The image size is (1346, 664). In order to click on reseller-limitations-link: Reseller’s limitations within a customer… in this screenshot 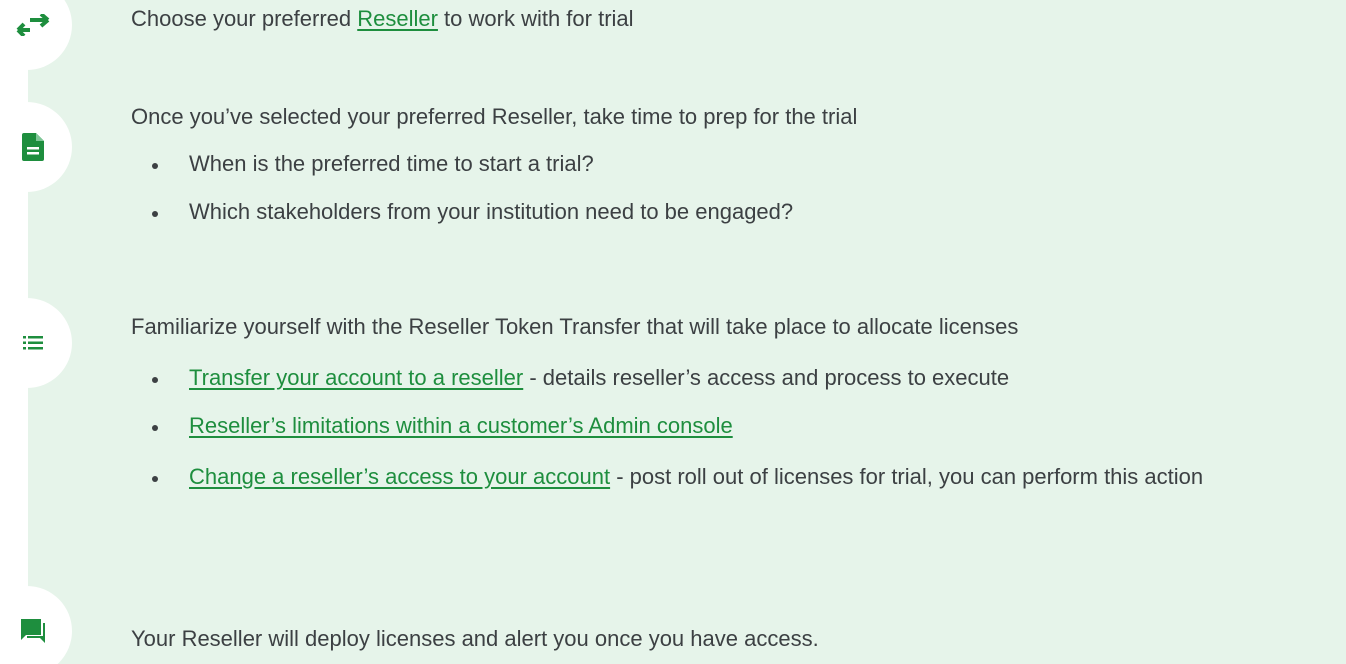, I will do `click(461, 425)`.